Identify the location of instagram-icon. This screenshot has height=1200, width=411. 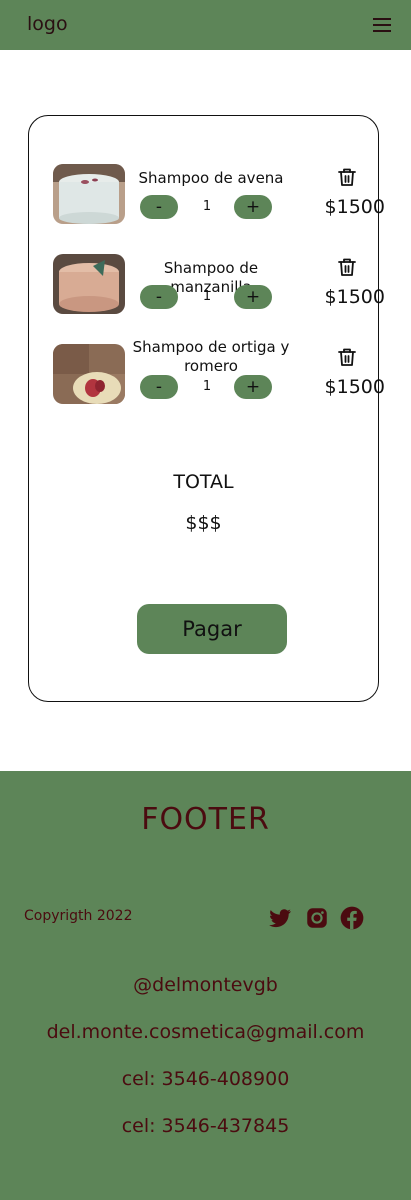
(317, 918).